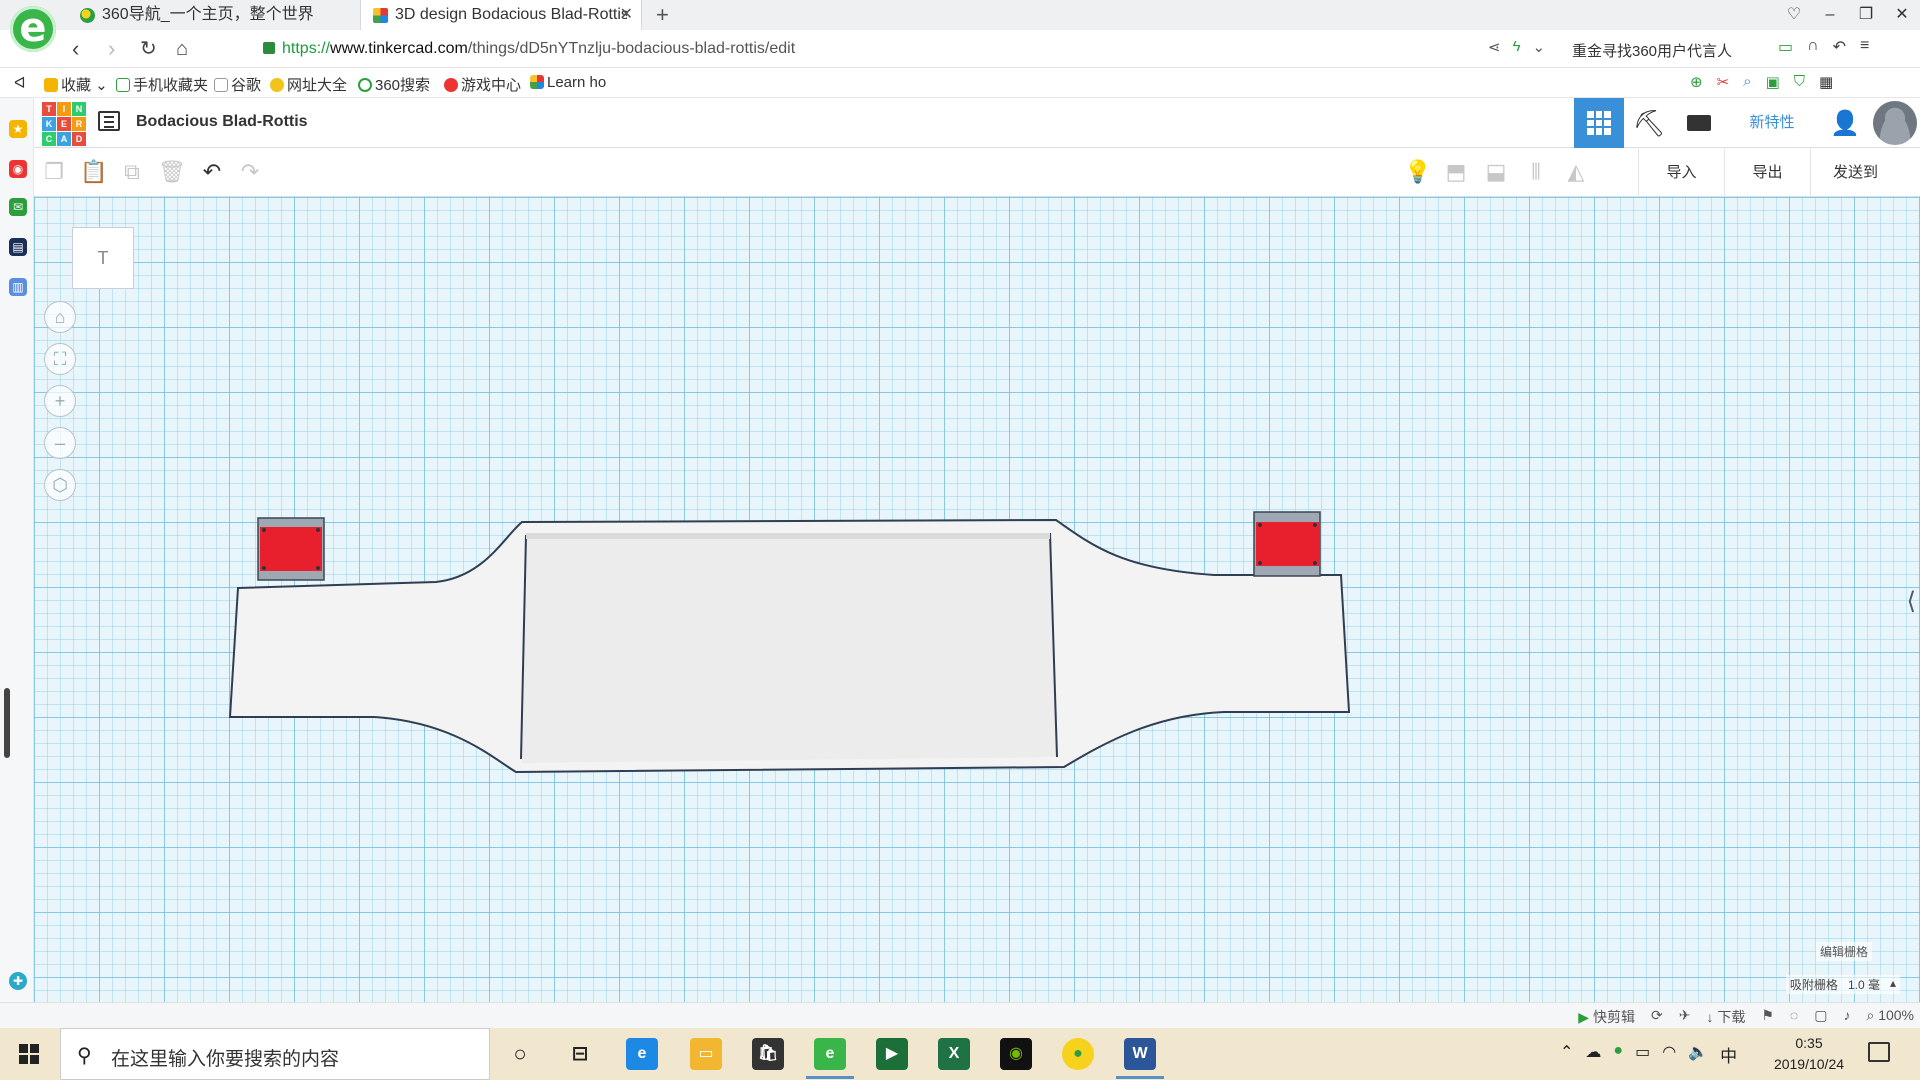 This screenshot has height=1080, width=1920. What do you see at coordinates (111, 49) in the screenshot?
I see `forward-icon: ›` at bounding box center [111, 49].